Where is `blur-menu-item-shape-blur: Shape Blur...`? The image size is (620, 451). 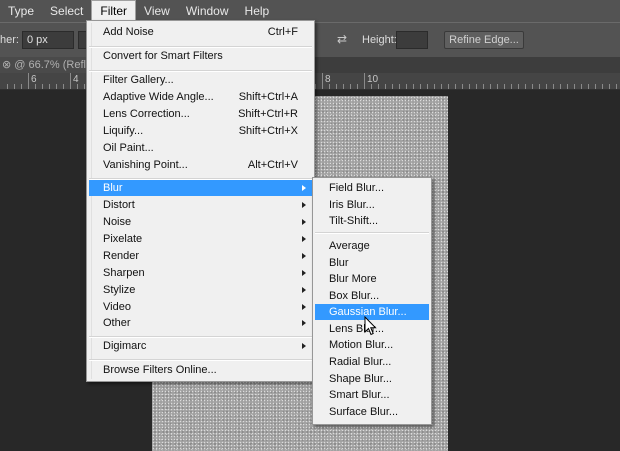 blur-menu-item-shape-blur: Shape Blur... is located at coordinates (372, 379).